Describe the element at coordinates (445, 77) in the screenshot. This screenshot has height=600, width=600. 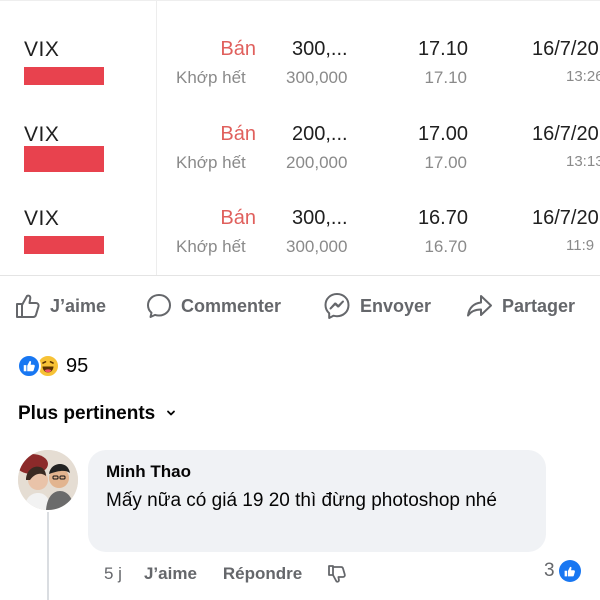
I see `filled-price: 17.10` at that location.